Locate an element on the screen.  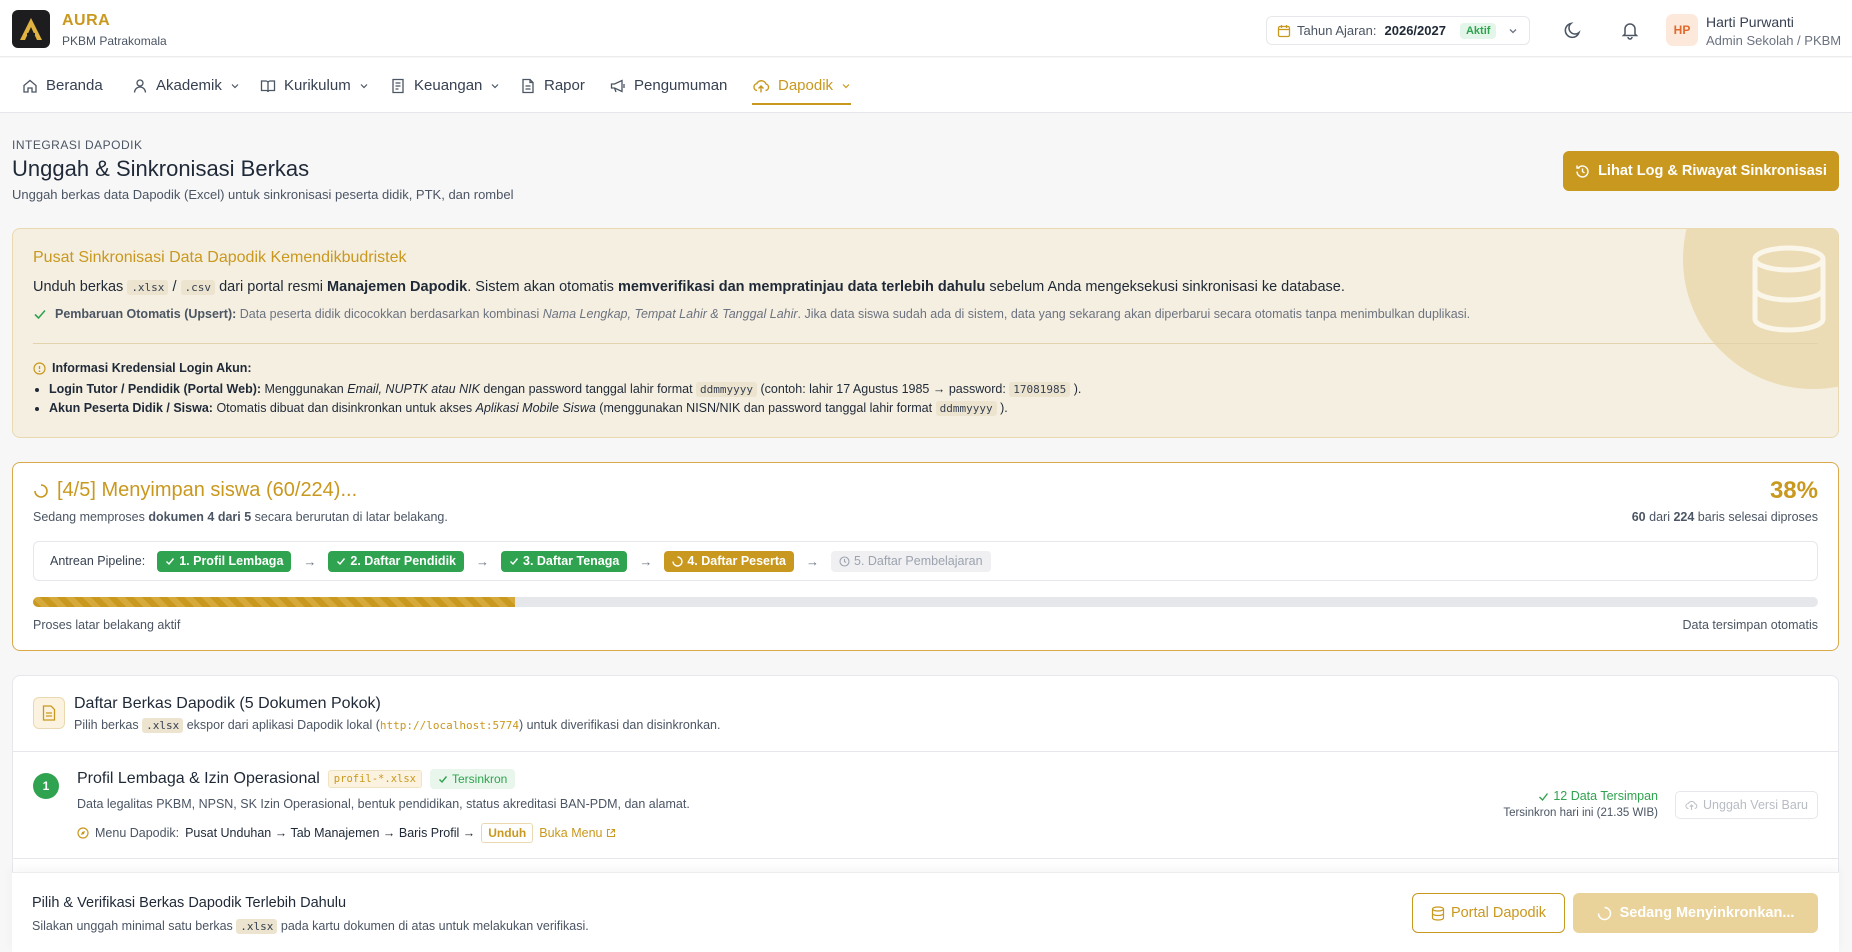
progress-sub-c: secara berurutan di latar belakang. is located at coordinates (351, 517).